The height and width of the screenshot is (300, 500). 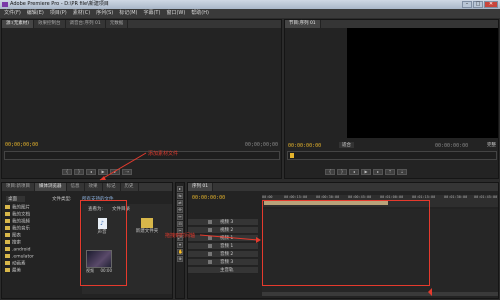 I want to click on source-timecode-in: 00;00;00;00, so click(x=21, y=145).